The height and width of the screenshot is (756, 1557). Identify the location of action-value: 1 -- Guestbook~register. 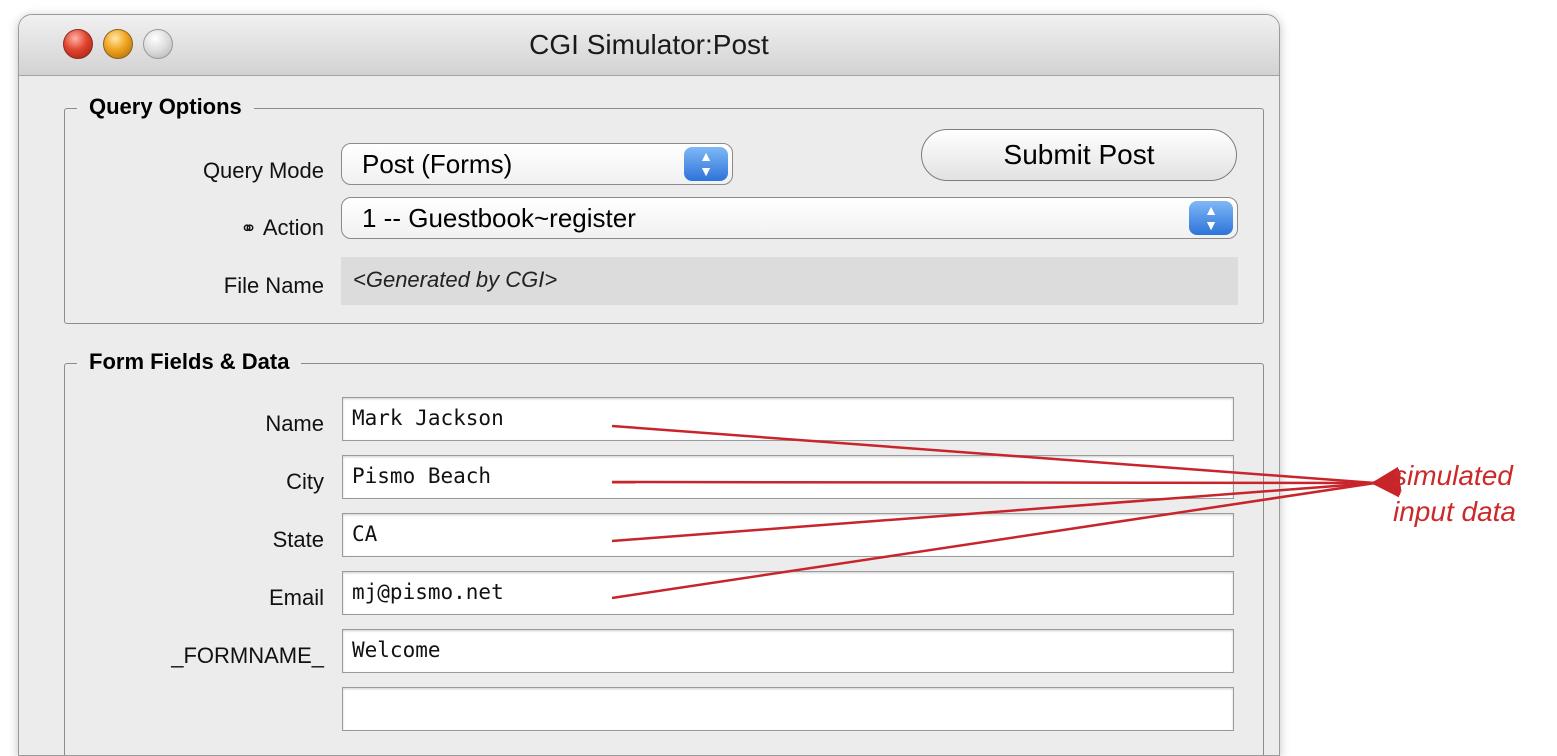
(499, 218).